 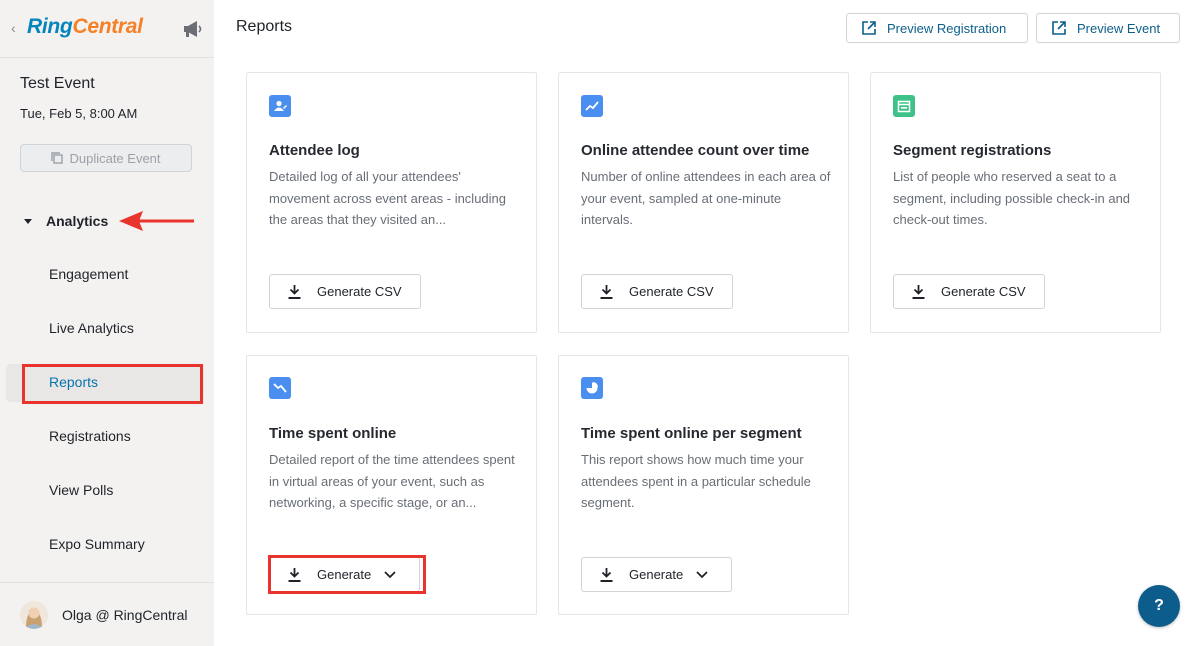 What do you see at coordinates (91, 328) in the screenshot?
I see `sidebar-item-live-analytics: Live Analytics` at bounding box center [91, 328].